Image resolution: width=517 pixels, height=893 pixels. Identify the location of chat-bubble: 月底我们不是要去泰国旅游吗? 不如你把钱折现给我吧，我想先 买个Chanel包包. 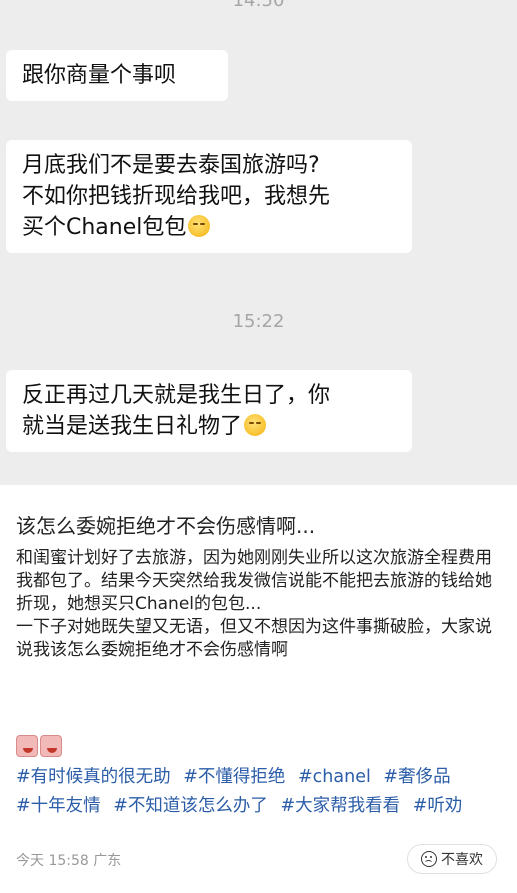
(209, 196).